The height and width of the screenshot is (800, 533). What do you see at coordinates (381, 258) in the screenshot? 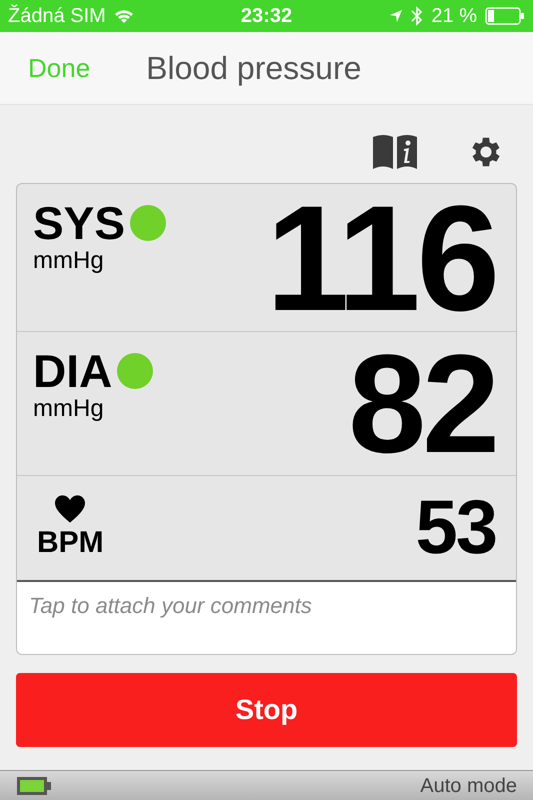
I see `reading-value: 116` at bounding box center [381, 258].